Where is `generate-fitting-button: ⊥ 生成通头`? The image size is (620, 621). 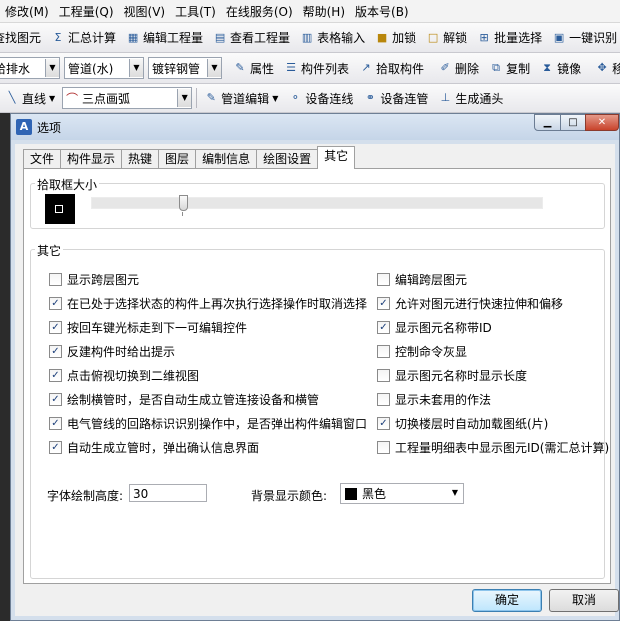 generate-fitting-button: ⊥ 生成通头 is located at coordinates (470, 98).